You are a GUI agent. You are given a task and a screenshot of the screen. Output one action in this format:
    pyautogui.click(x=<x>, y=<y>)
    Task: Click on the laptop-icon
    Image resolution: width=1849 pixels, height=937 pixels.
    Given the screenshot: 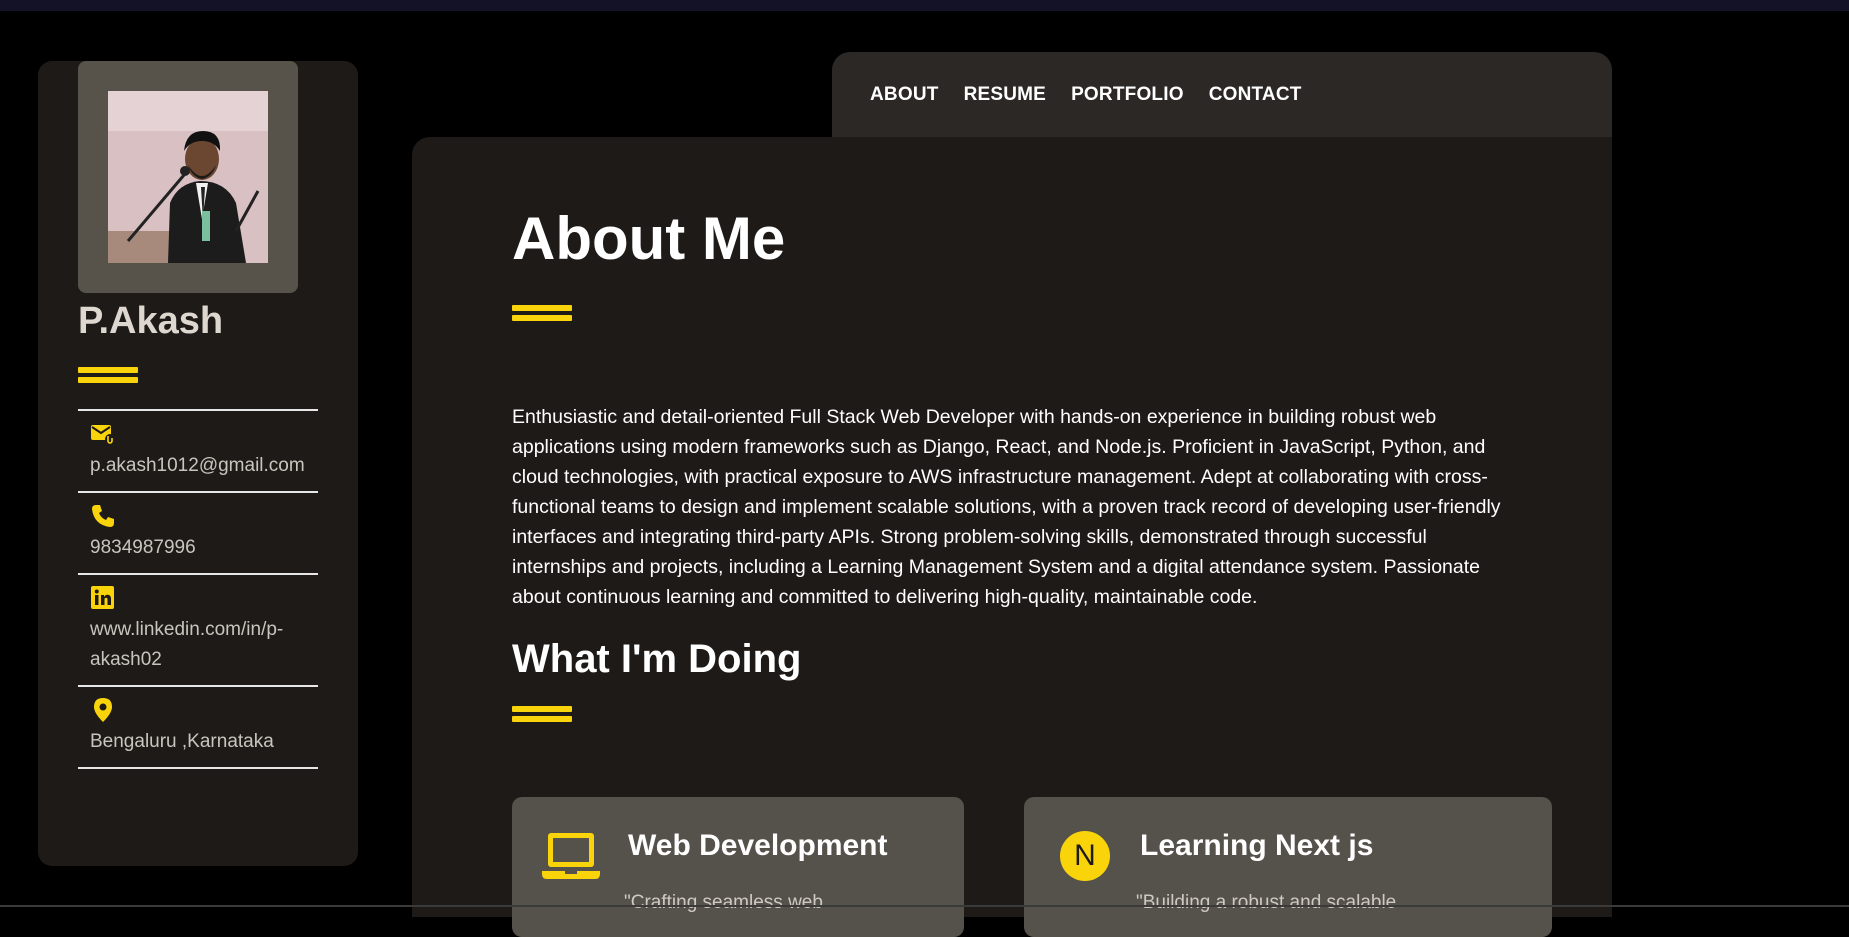 What is the action you would take?
    pyautogui.click(x=571, y=856)
    